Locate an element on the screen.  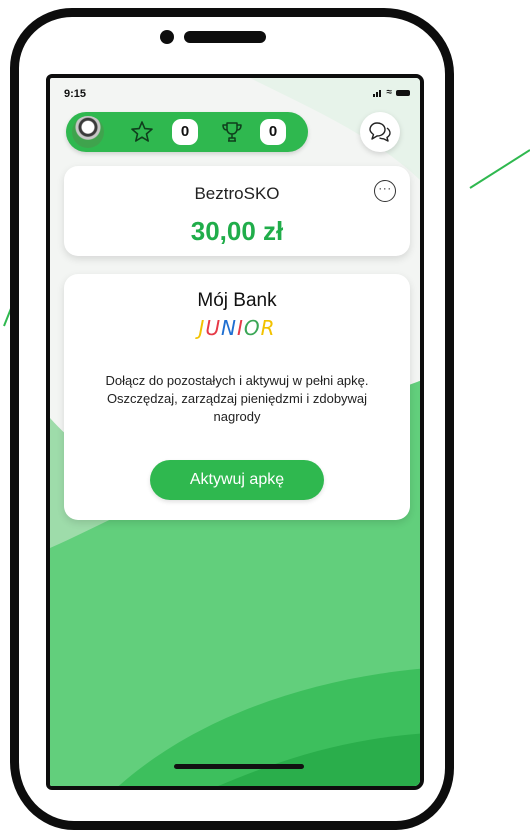
status-icons: ≈ is located at coordinates (391, 92).